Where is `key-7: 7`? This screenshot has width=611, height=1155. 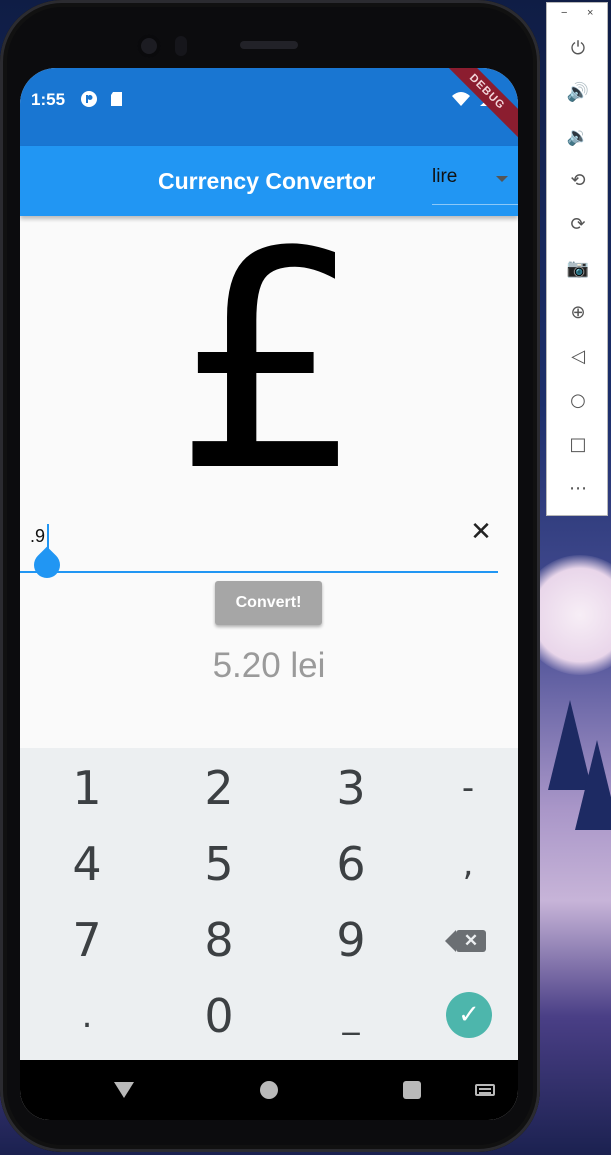 key-7: 7 is located at coordinates (87, 940).